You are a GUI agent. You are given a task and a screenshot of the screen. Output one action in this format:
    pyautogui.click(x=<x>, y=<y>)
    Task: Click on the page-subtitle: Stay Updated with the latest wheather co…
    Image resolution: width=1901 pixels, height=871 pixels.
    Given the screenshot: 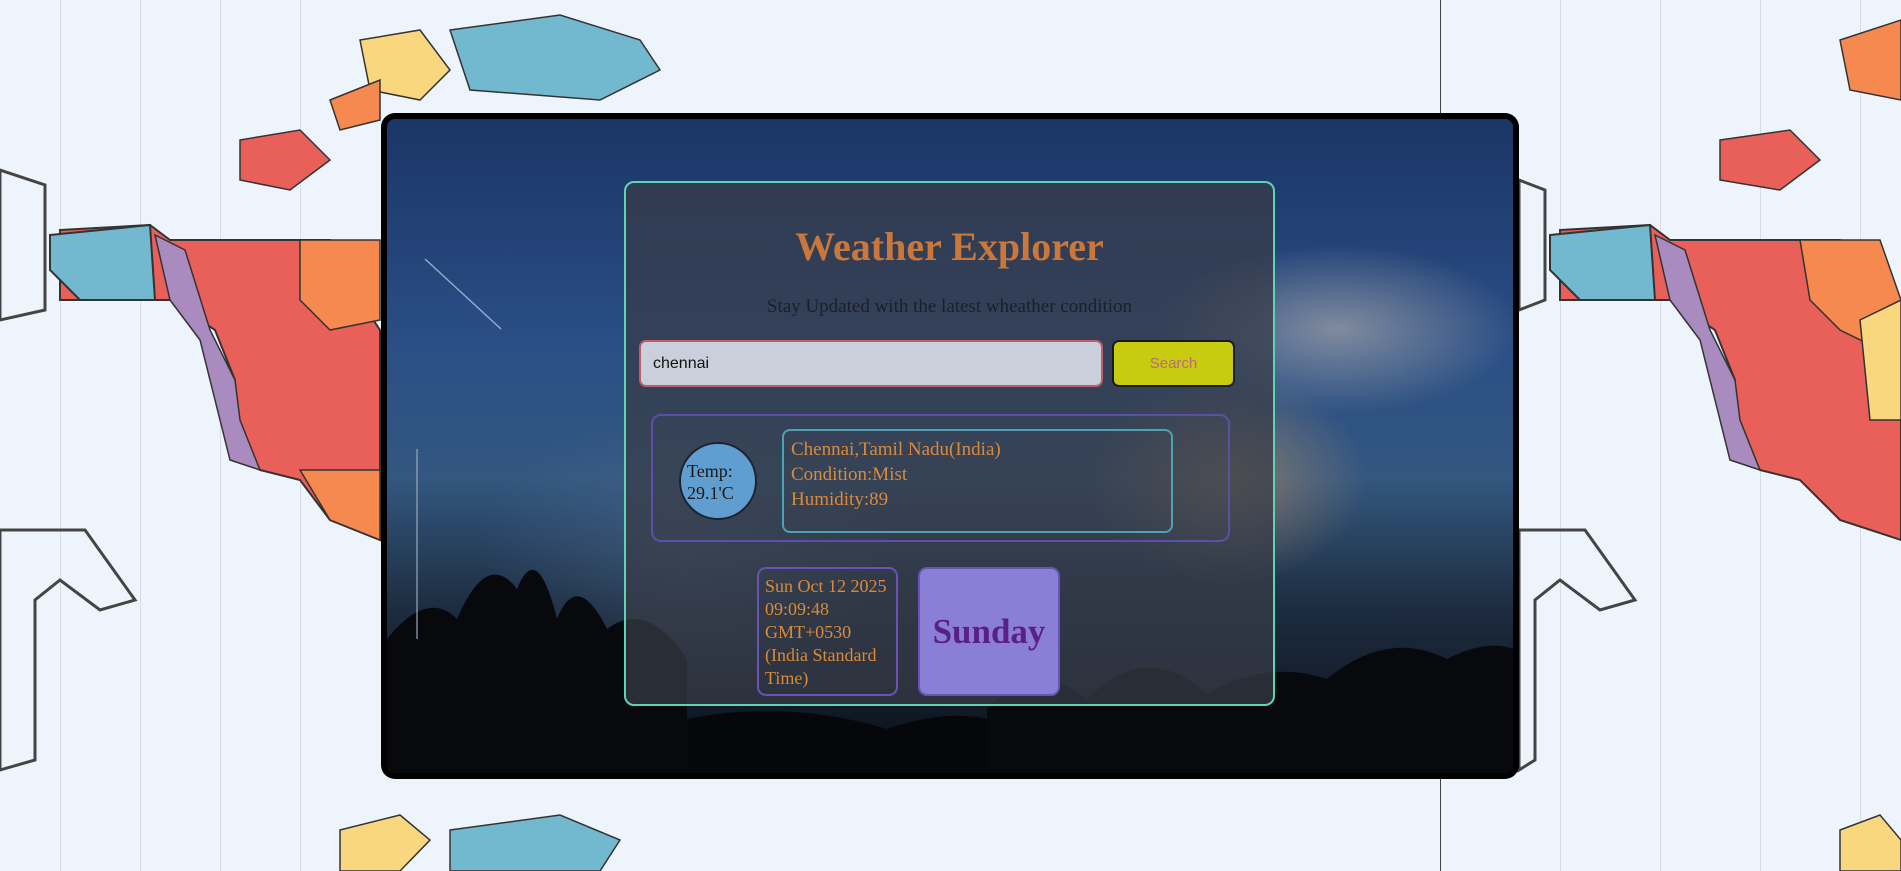 What is the action you would take?
    pyautogui.click(x=949, y=306)
    